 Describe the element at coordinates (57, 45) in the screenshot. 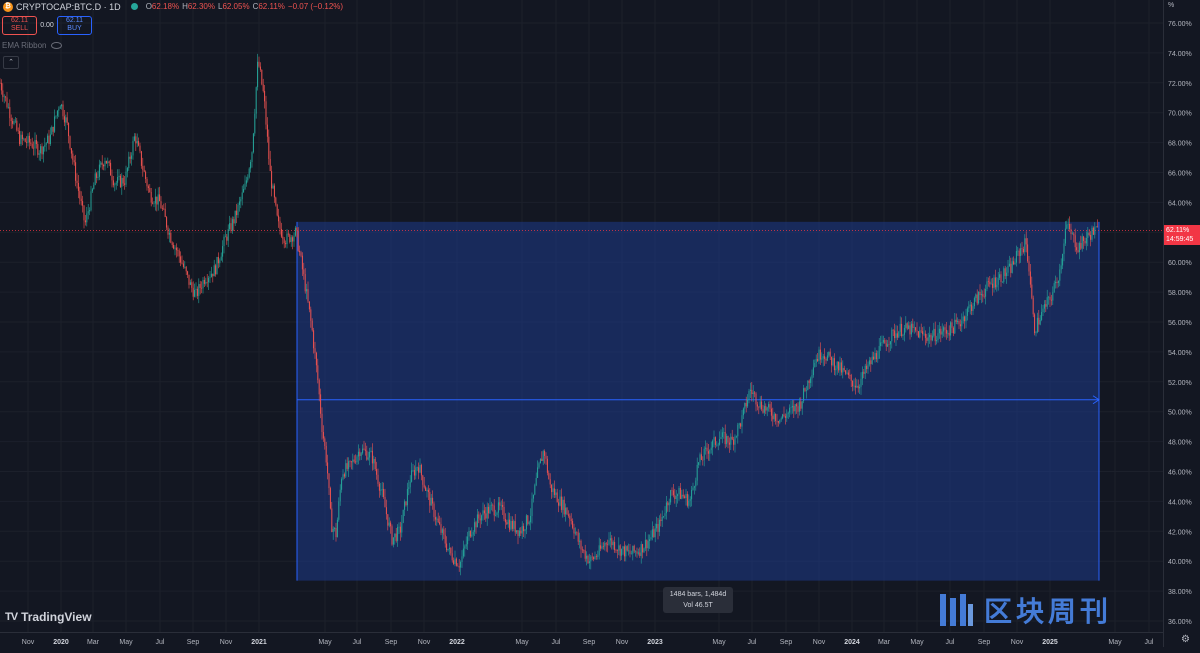

I see `eye-icon` at that location.